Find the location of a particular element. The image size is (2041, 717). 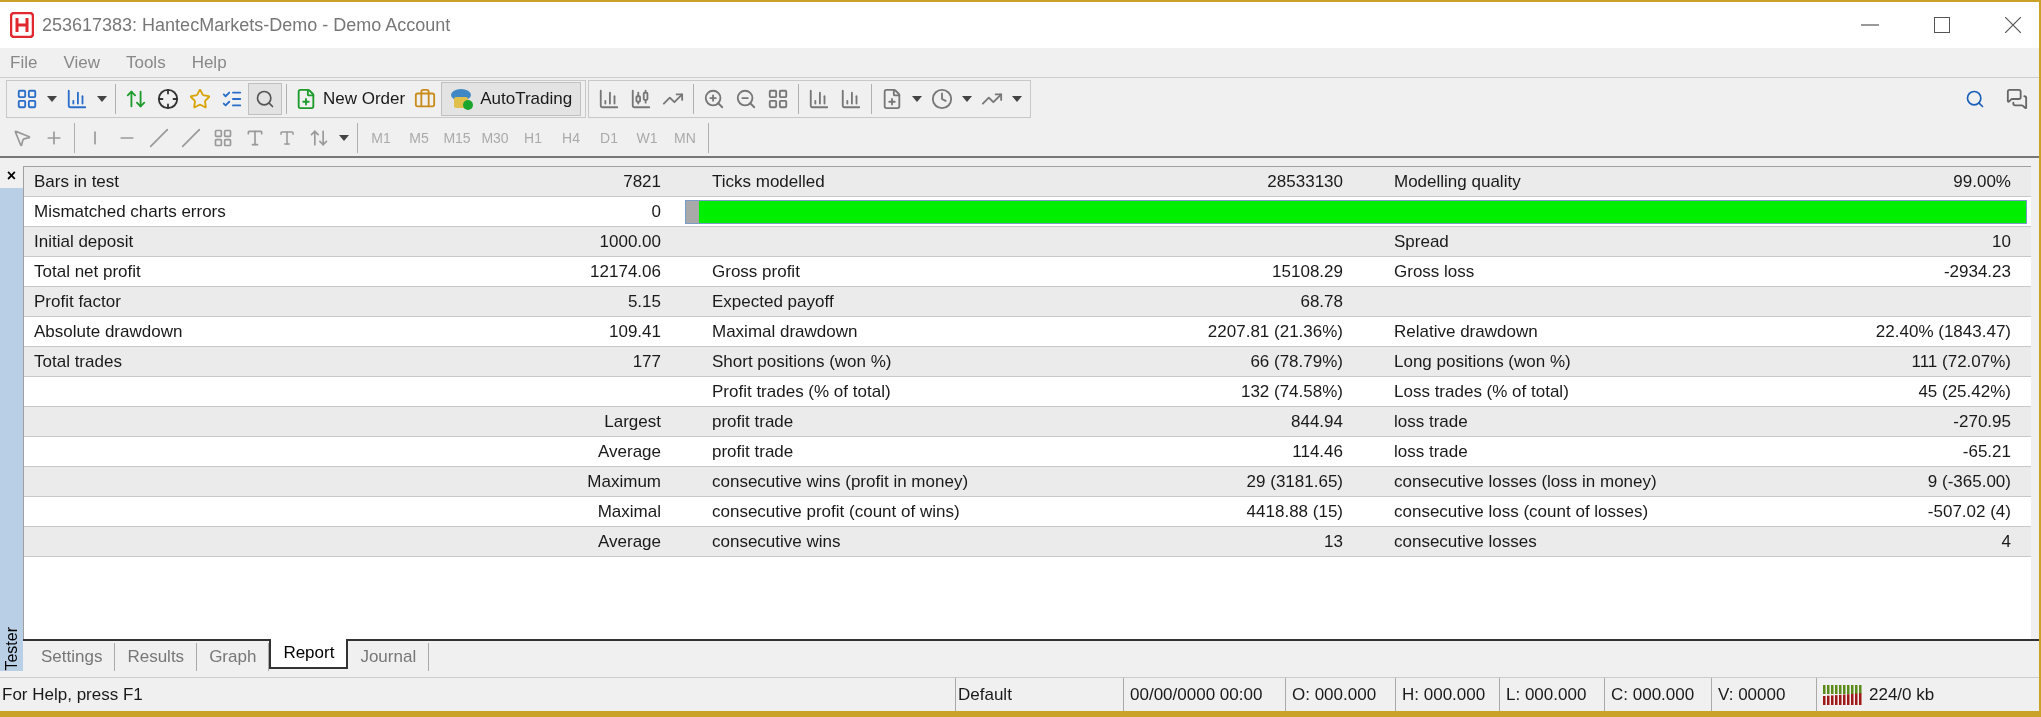

stat-label: Absolute drawdown is located at coordinates (108, 331).